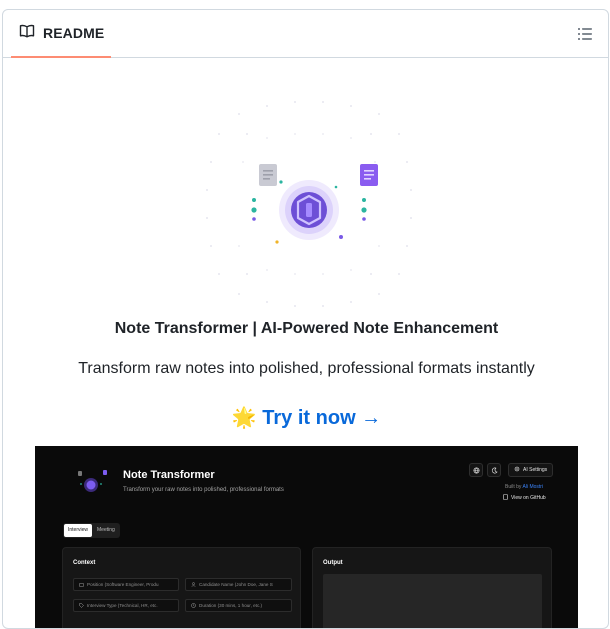 This screenshot has height=629, width=610. What do you see at coordinates (122, 605) in the screenshot?
I see `interview-type-field-placeholder: Interview Type (Technical, HR, etc.` at bounding box center [122, 605].